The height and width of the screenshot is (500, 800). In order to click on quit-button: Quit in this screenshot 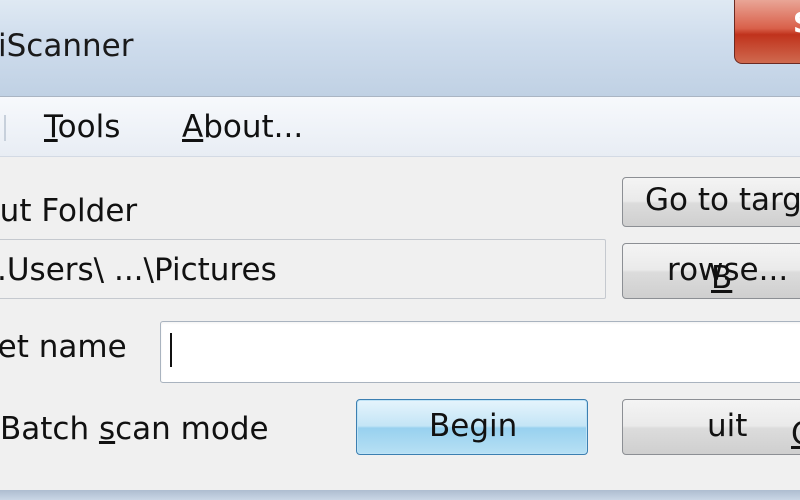, I will do `click(711, 427)`.